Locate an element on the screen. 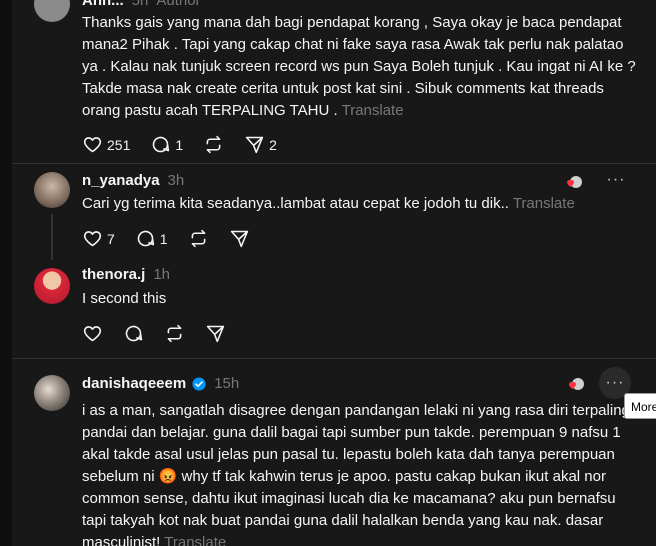 This screenshot has height=546, width=656. reply-actions is located at coordinates (164, 333).